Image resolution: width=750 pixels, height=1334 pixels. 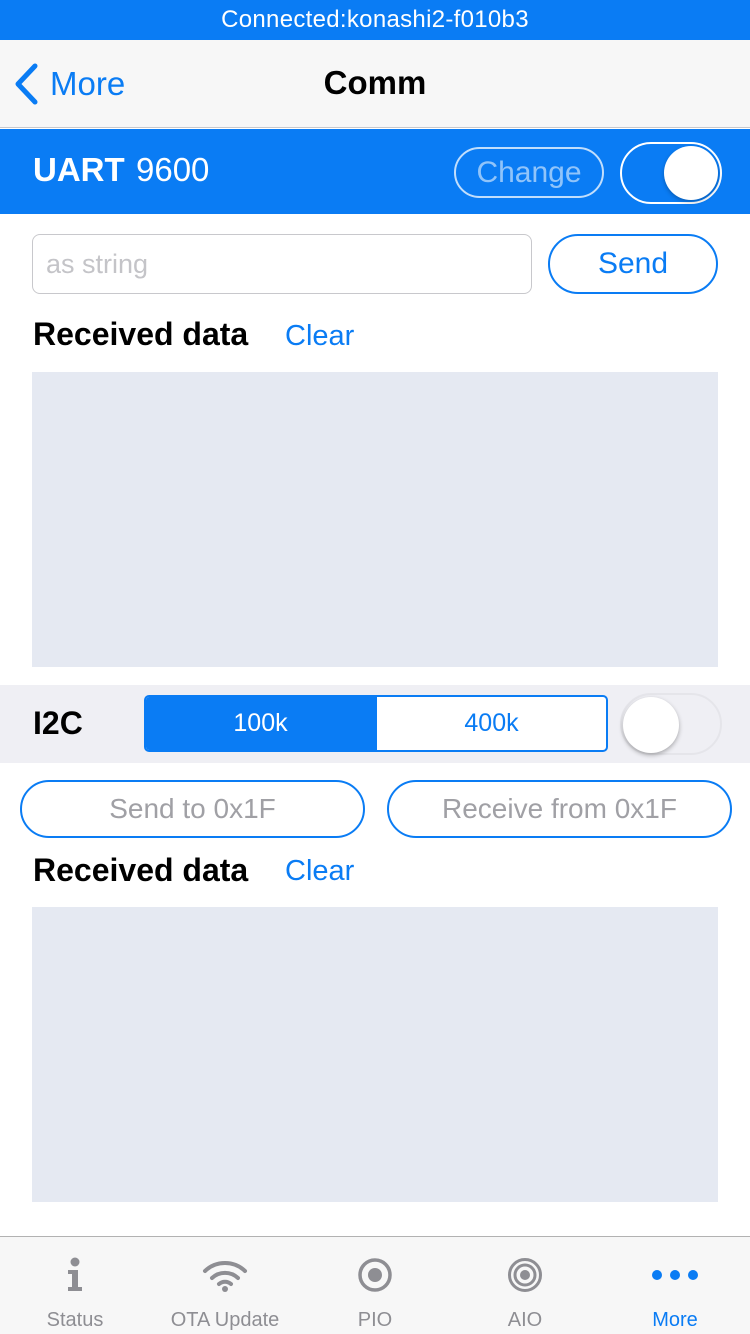 I want to click on connection-status-text: Connected:konashi2-f010b3, so click(x=375, y=19).